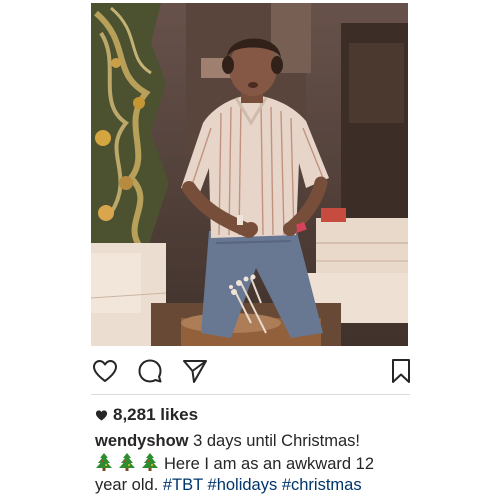 Image resolution: width=500 pixels, height=500 pixels. I want to click on likes-count-text: 8,281 likes, so click(156, 414).